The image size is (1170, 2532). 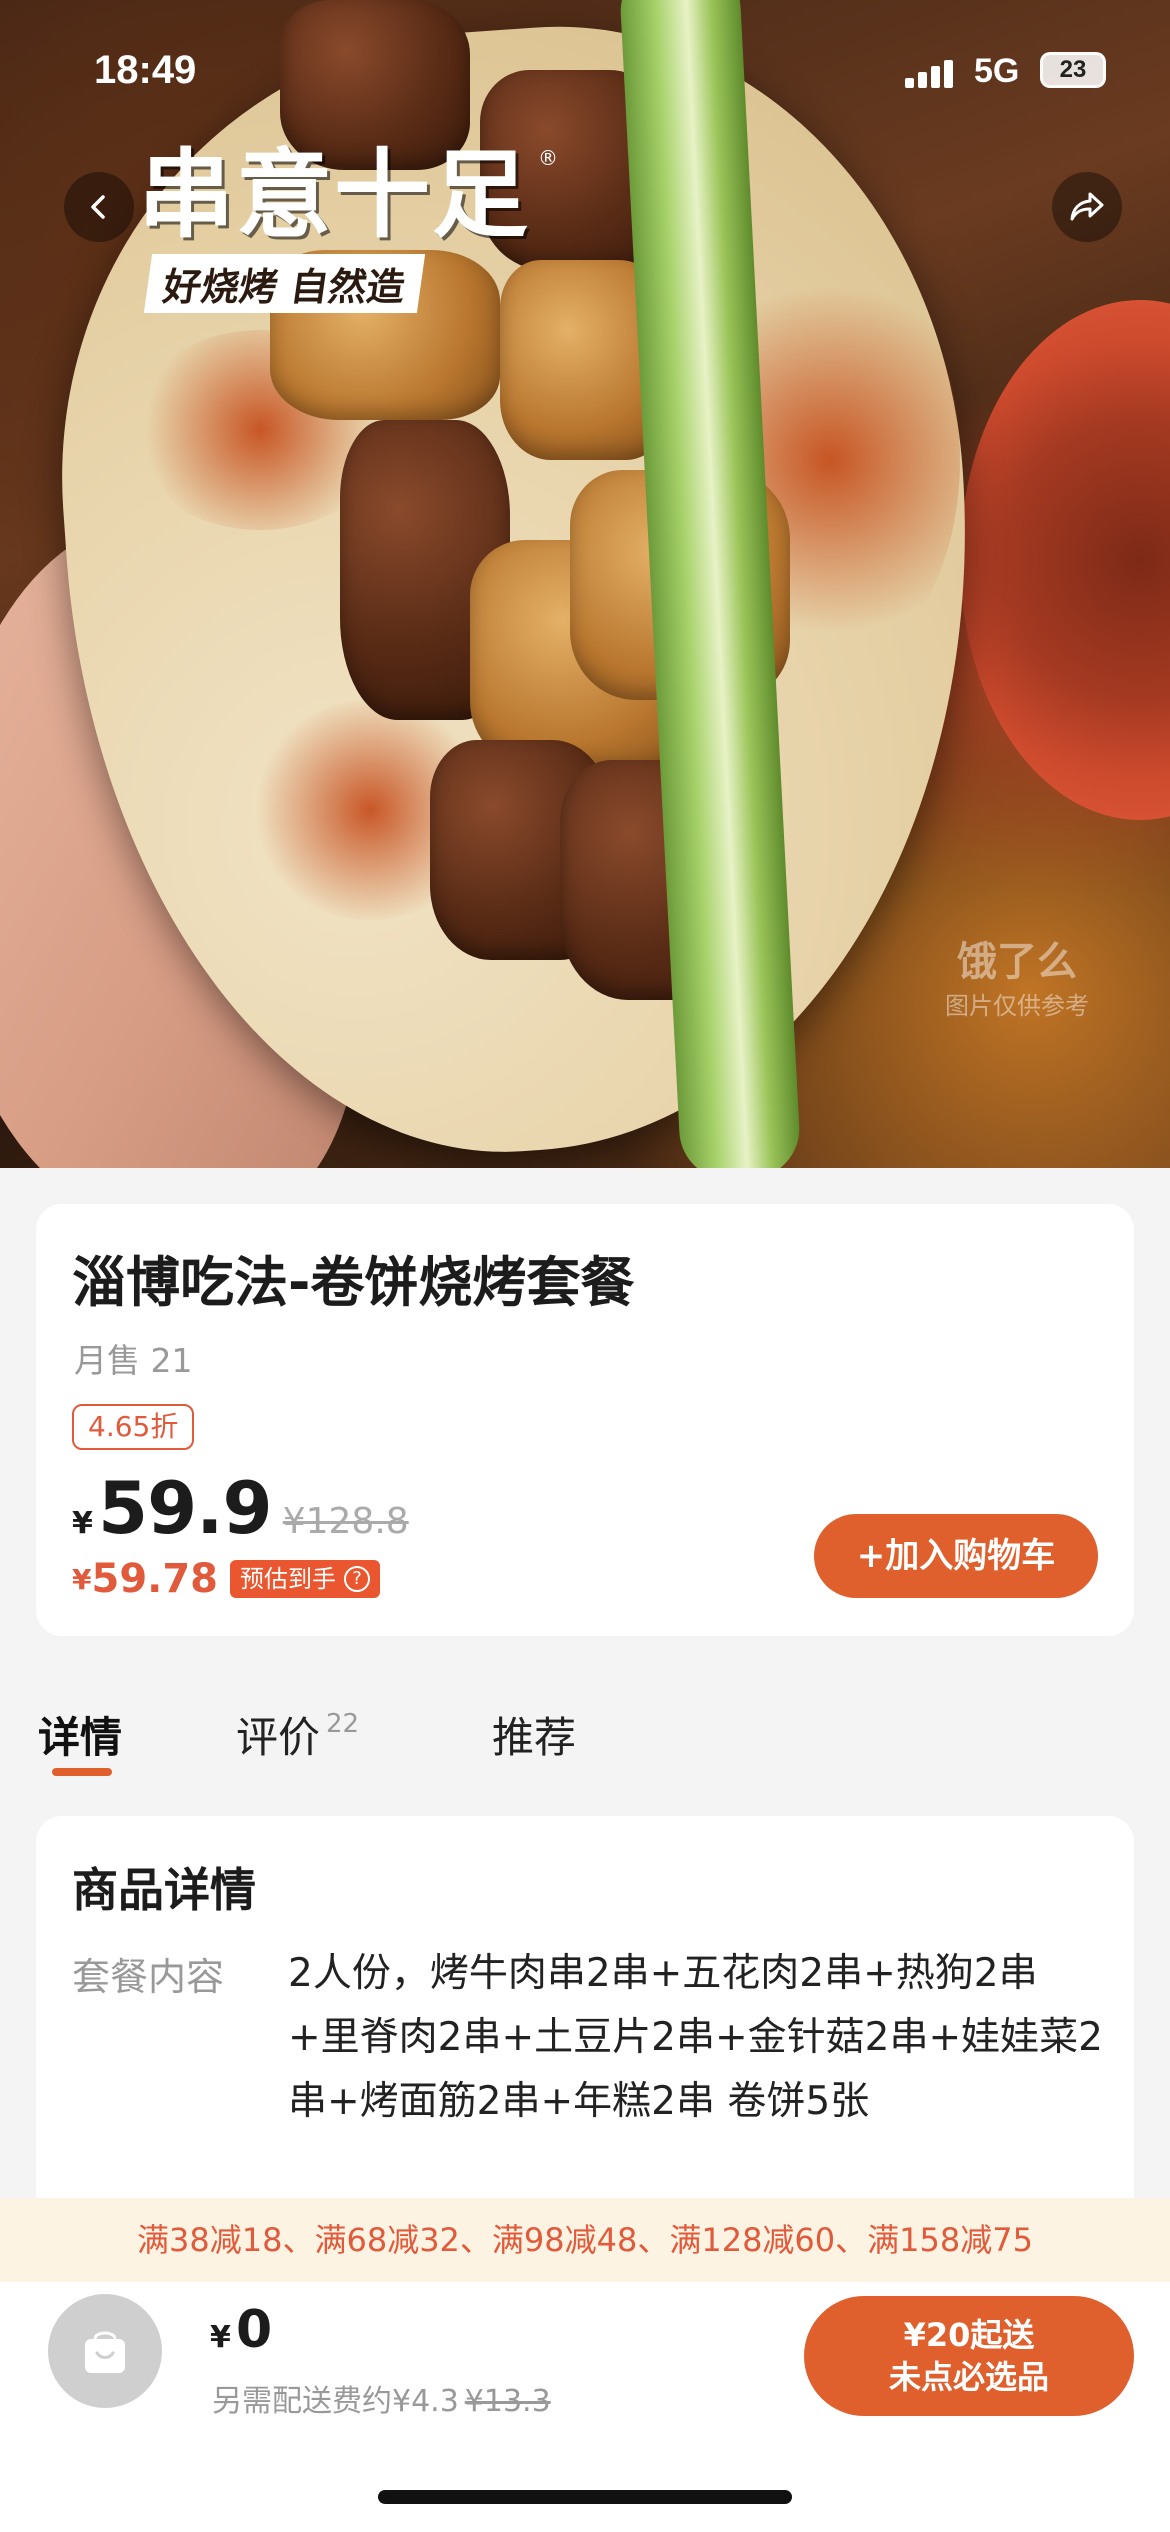 What do you see at coordinates (133, 1427) in the screenshot?
I see `discount-badge: 4.65折` at bounding box center [133, 1427].